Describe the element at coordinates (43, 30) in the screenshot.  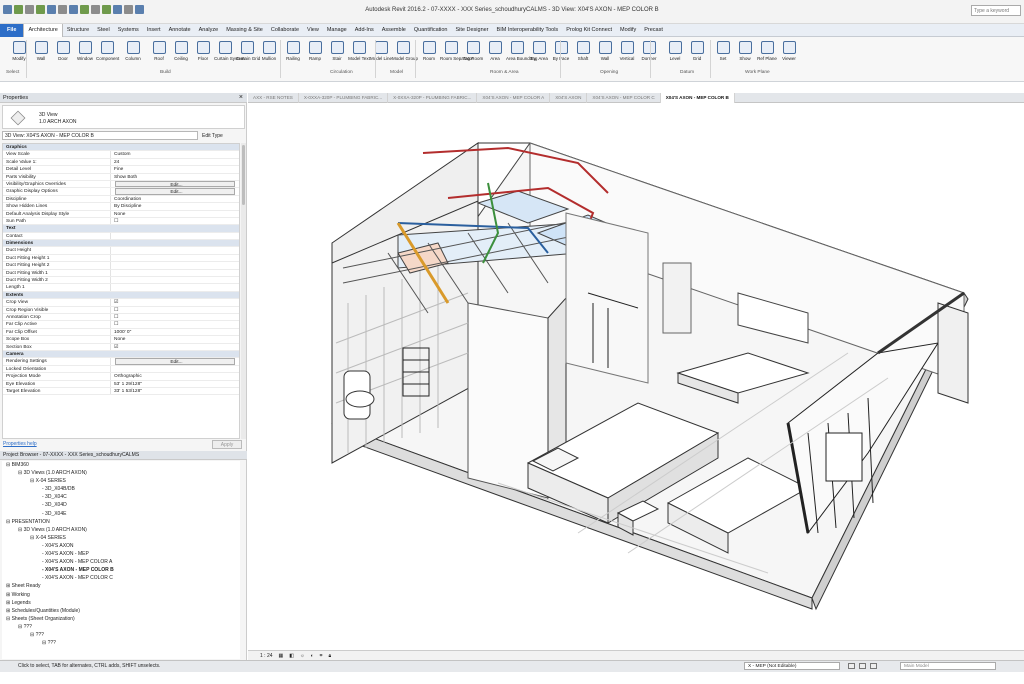
I see `tab-architecture: Architecture` at that location.